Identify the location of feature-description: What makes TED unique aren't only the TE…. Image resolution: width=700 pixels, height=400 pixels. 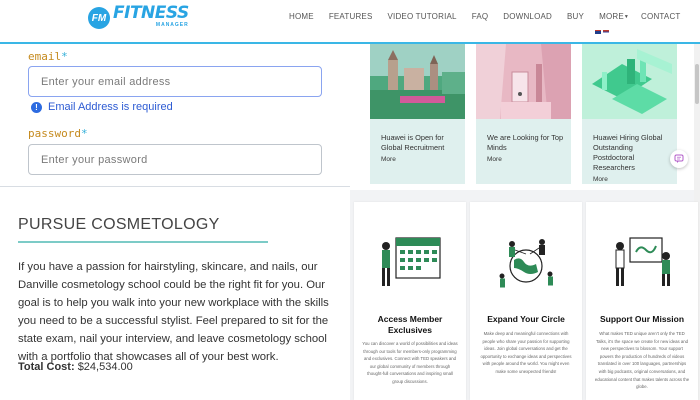
(642, 360).